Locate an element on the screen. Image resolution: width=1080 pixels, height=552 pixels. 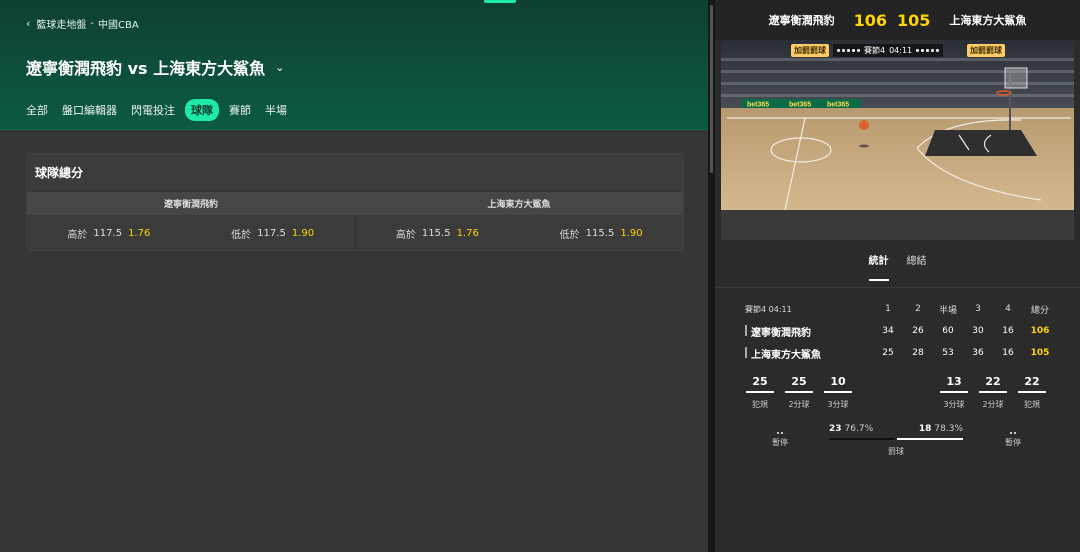
scoreboard-away-team: 上海東方大鯊魚 is located at coordinates (988, 20).